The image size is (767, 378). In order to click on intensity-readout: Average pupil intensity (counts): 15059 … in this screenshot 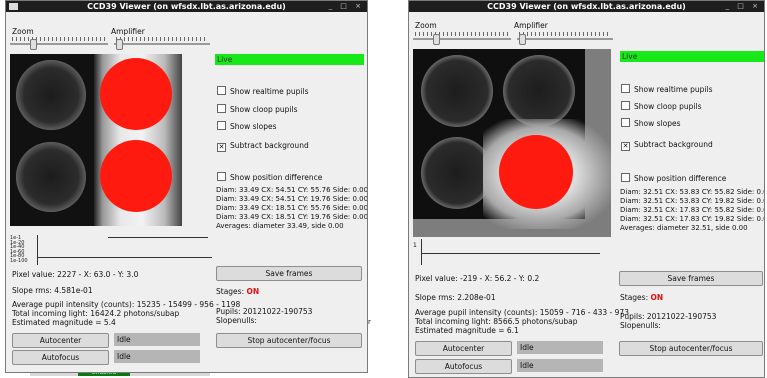, I will do `click(522, 321)`.